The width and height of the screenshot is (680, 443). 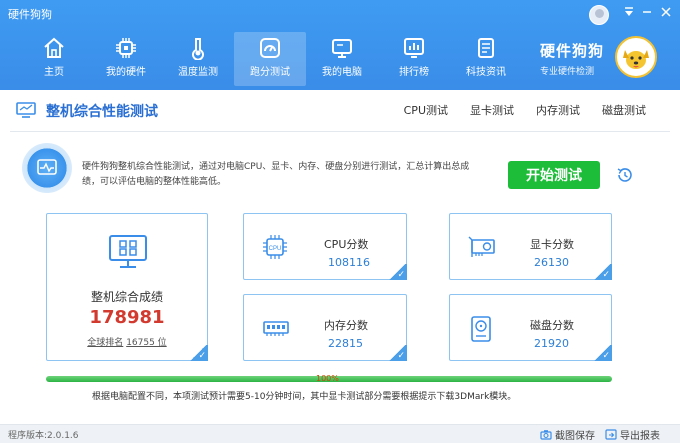 I want to click on brand: 硬件狗狗 专业硬件检测, so click(x=572, y=58).